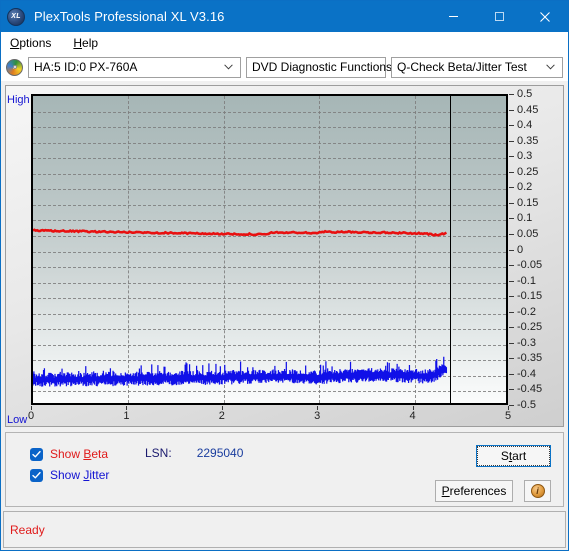  Describe the element at coordinates (36, 454) in the screenshot. I see `show-beta-checkbox` at that location.